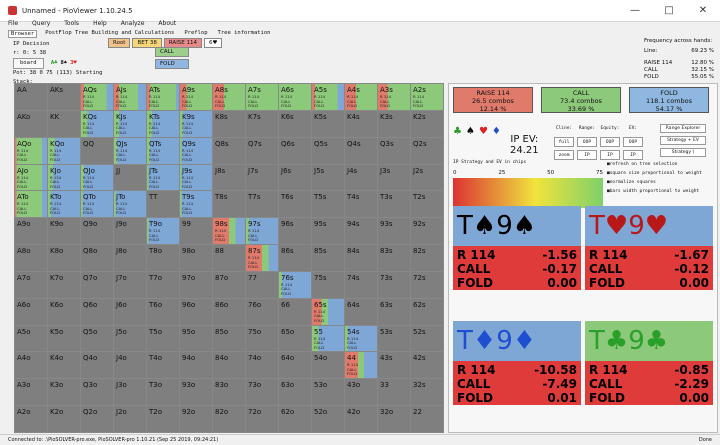  Describe the element at coordinates (97, 123) in the screenshot. I see `hand-cell: R 114 CALL FOLD KQs` at that location.